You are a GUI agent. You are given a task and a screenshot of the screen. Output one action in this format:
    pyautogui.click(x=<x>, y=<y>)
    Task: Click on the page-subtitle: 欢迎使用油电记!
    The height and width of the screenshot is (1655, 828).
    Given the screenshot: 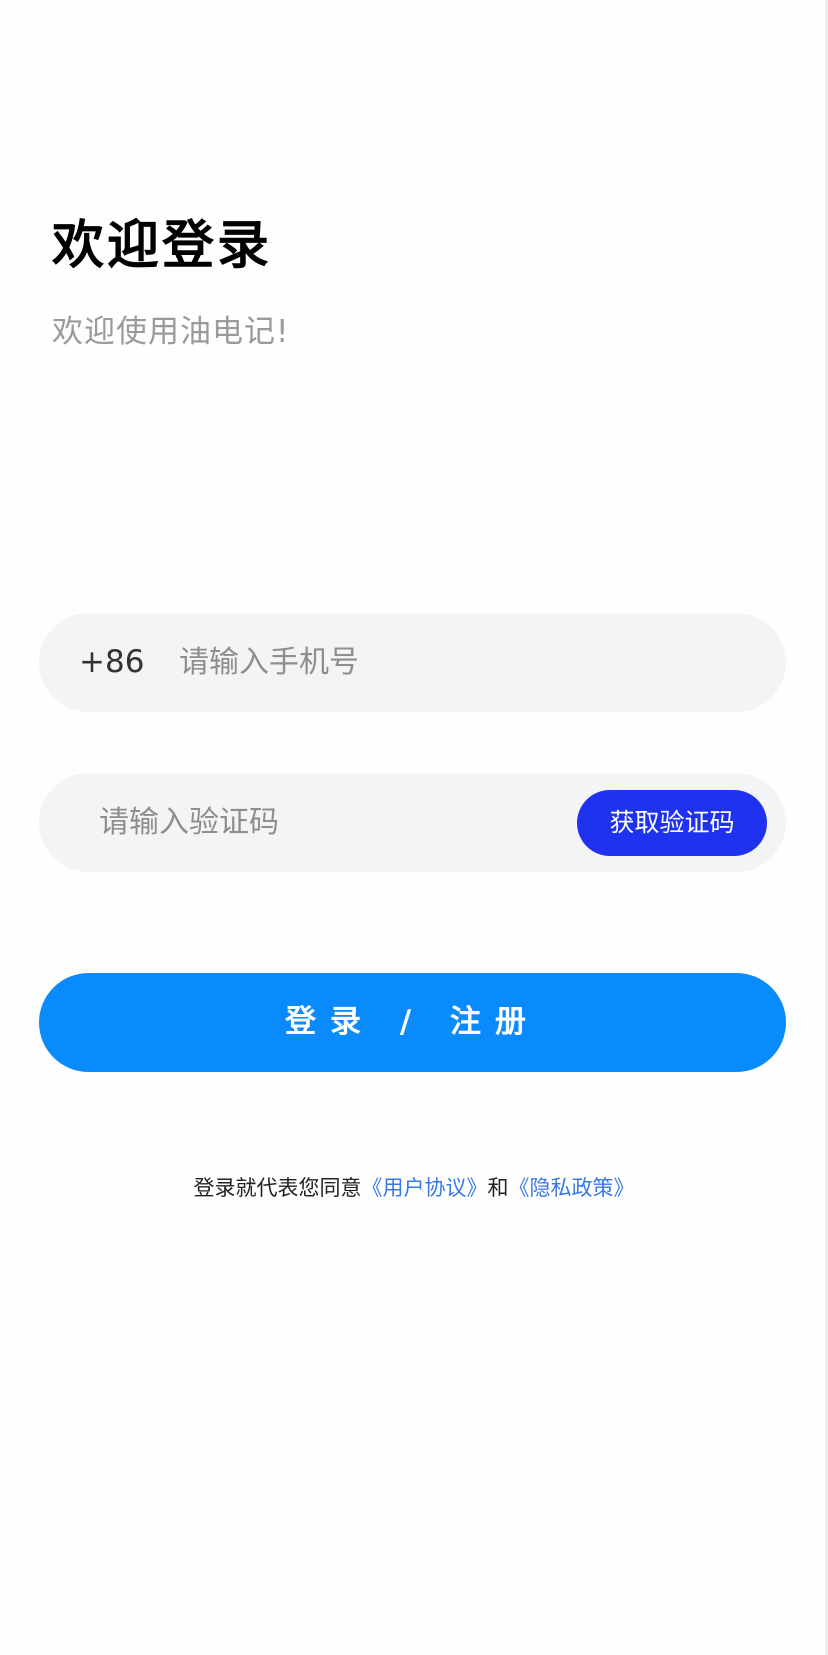 What is the action you would take?
    pyautogui.click(x=171, y=332)
    